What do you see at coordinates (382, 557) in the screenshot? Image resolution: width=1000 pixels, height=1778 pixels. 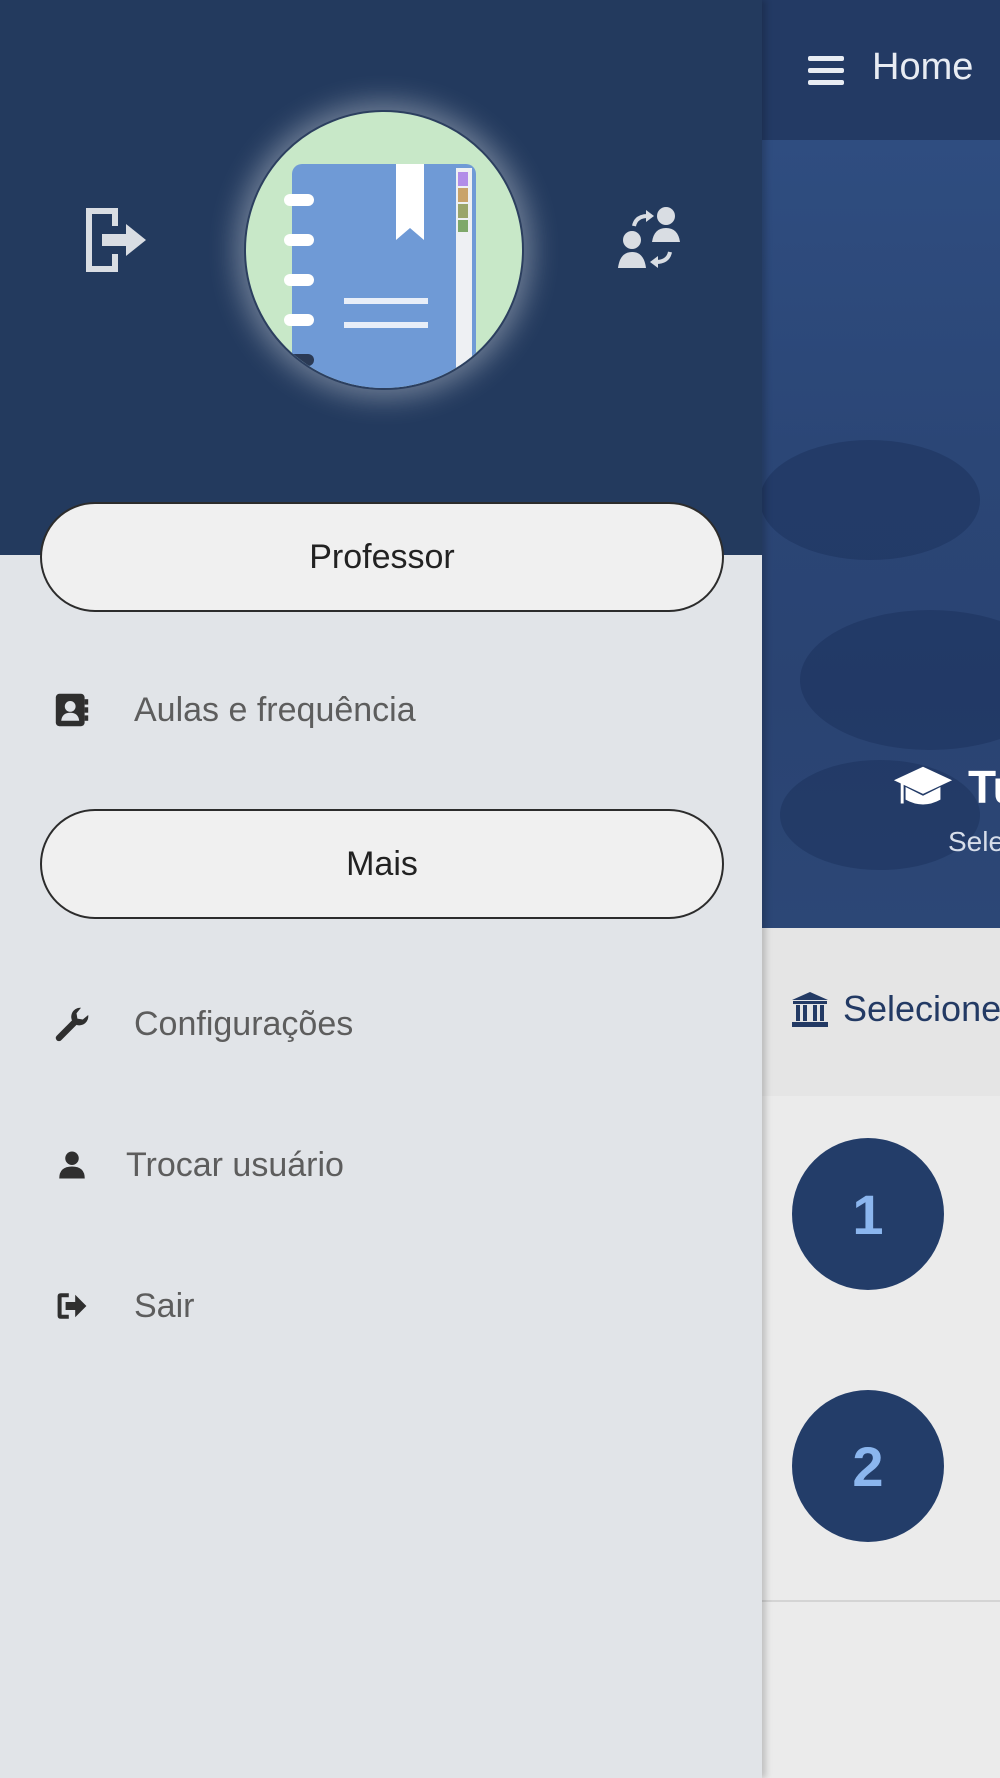 I see `section-button-professor: Professor` at bounding box center [382, 557].